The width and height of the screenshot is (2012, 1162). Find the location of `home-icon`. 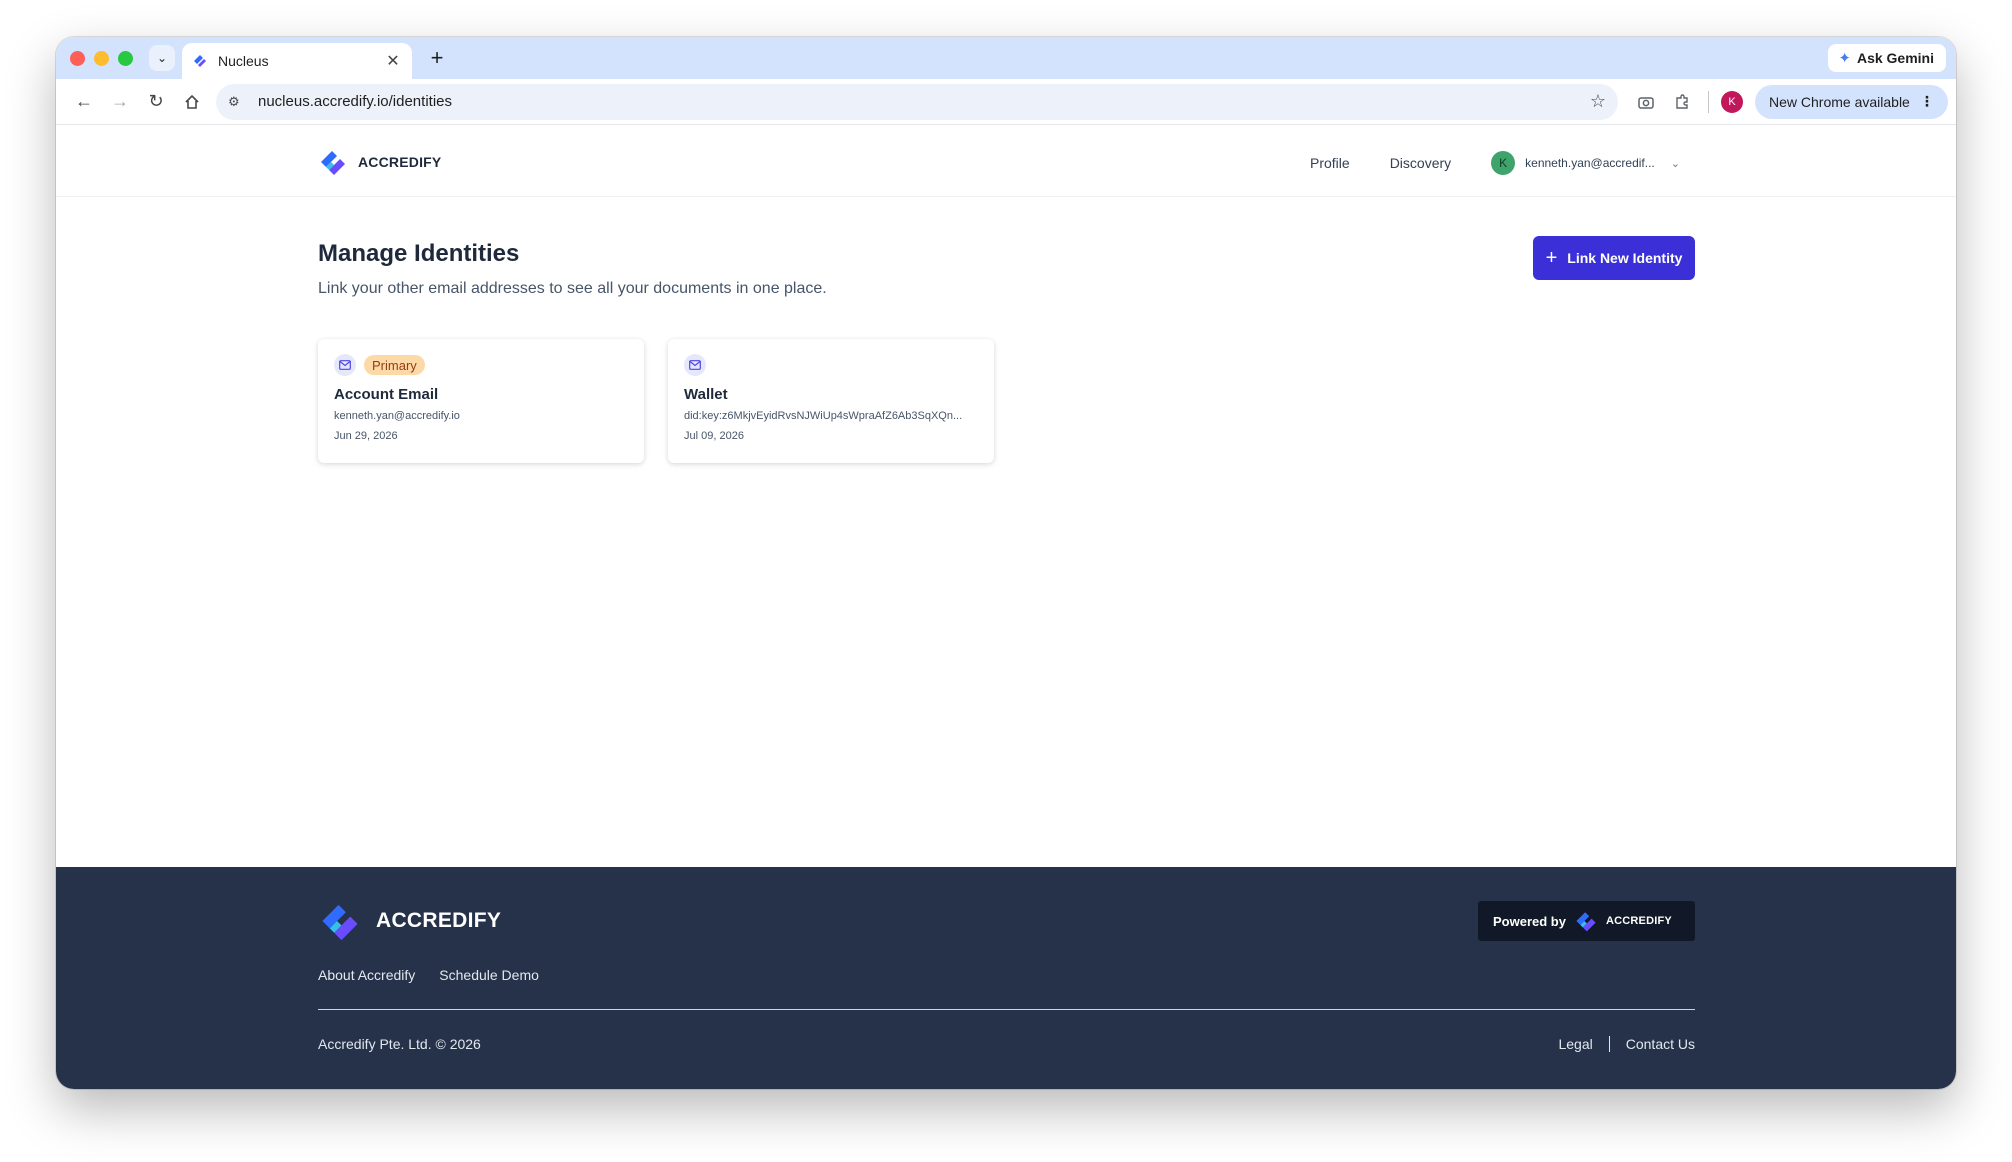

home-icon is located at coordinates (192, 101).